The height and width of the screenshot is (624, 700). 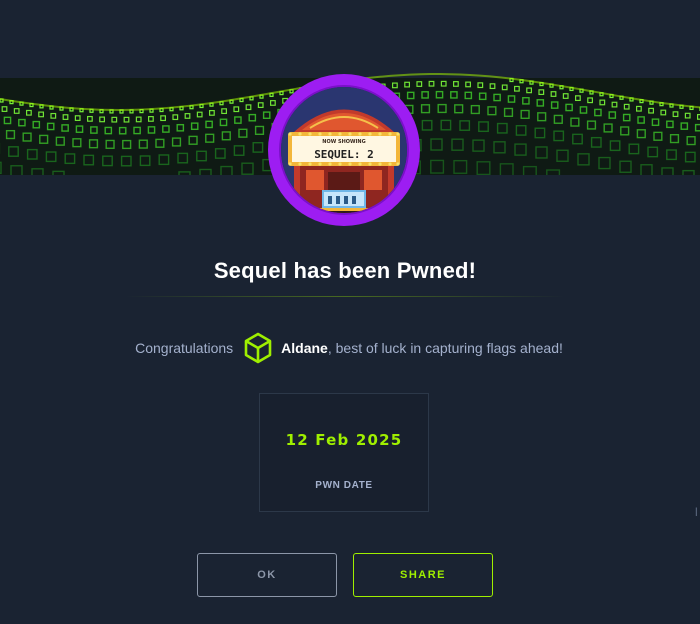 I want to click on pwn-date-value: 12 Feb 2025, so click(x=344, y=440).